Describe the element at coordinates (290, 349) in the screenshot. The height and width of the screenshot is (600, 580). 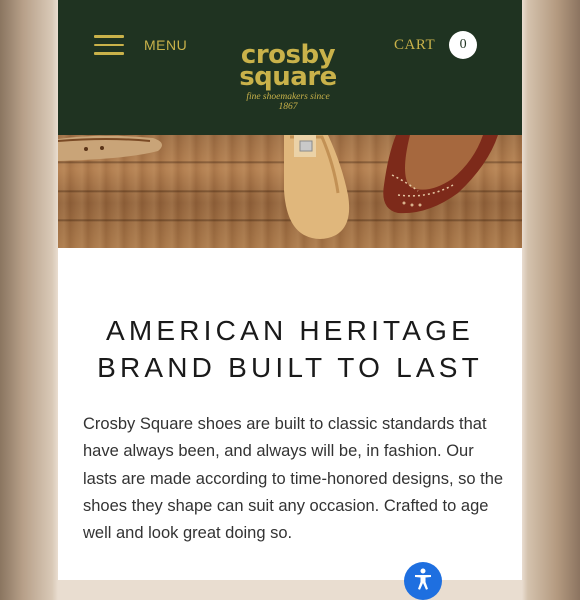
I see `page-headline: AMERICAN HERITAGE BRAND BUILT TO LAST` at that location.